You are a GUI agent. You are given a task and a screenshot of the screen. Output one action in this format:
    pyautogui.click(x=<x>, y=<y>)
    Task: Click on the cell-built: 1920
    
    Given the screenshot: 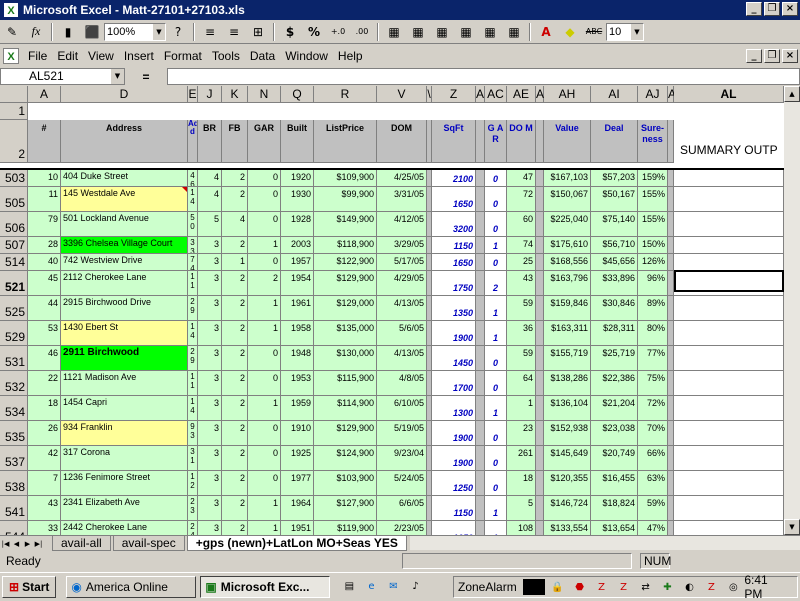 What is the action you would take?
    pyautogui.click(x=297, y=178)
    